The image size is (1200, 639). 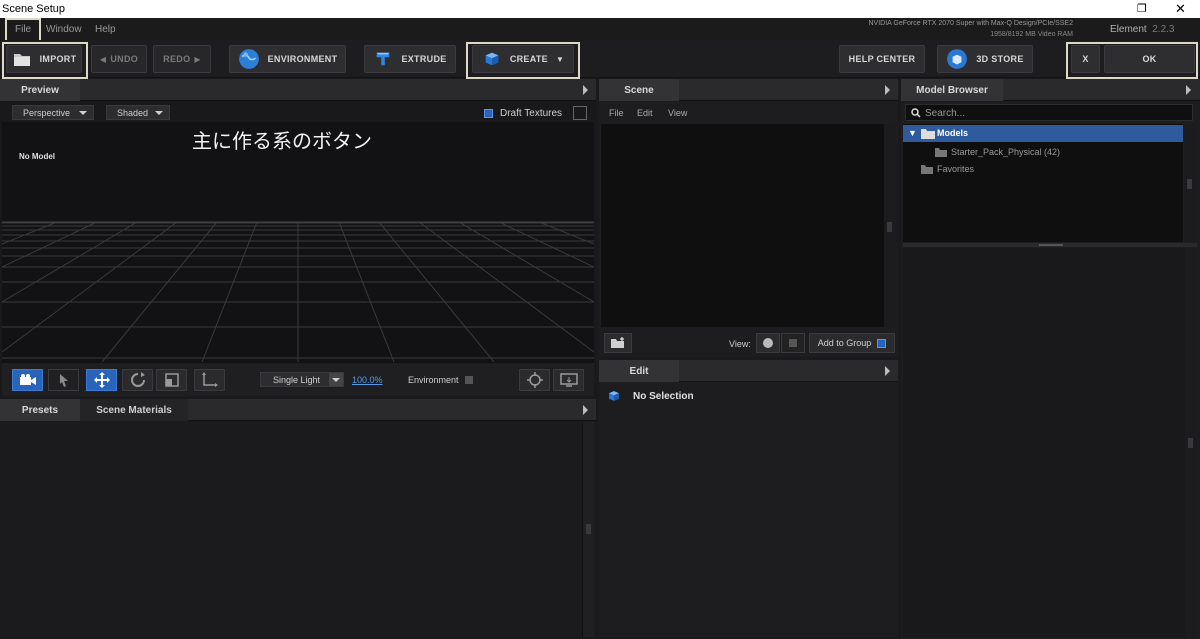 What do you see at coordinates (916, 113) in the screenshot?
I see `search-icon` at bounding box center [916, 113].